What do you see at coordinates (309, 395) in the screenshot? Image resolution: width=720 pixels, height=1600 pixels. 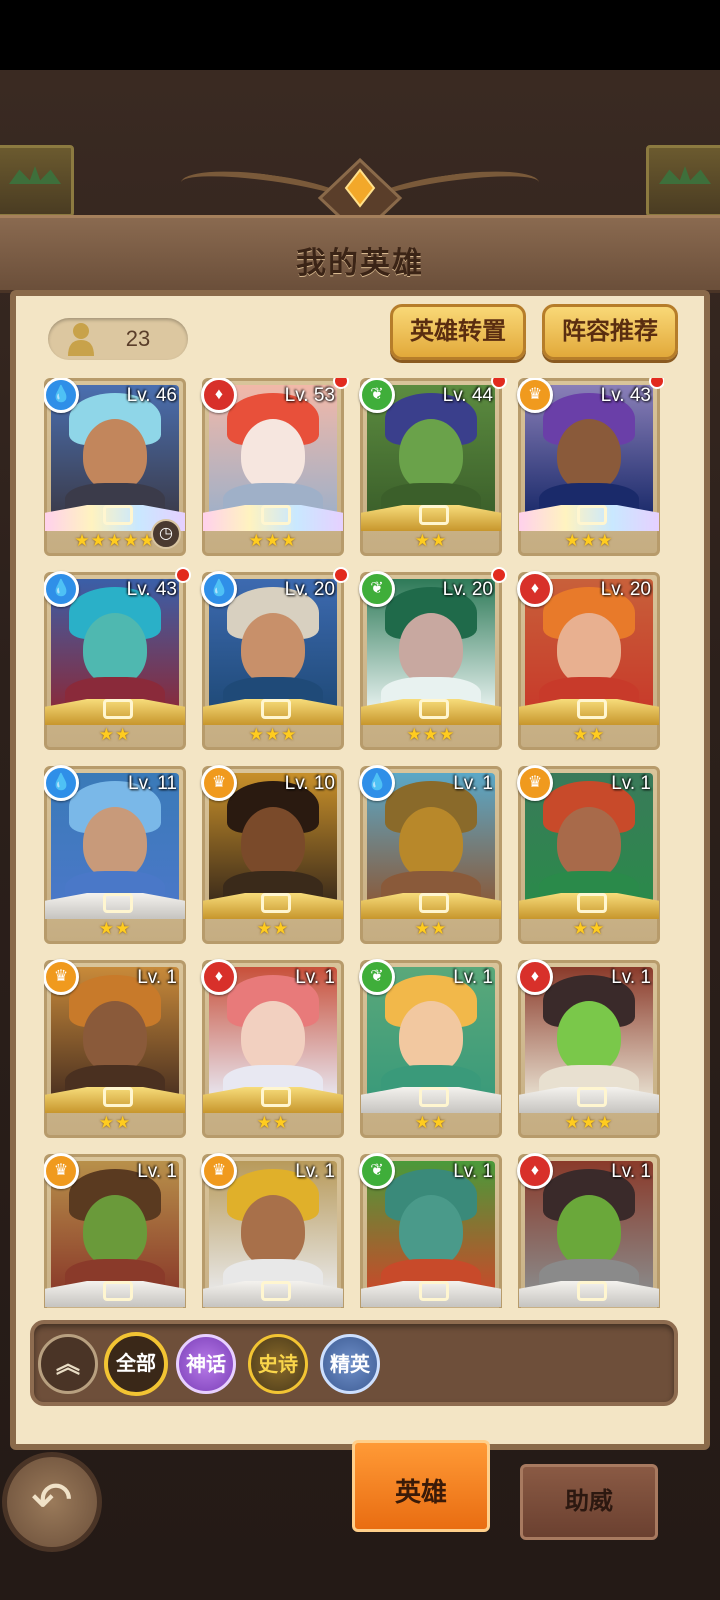 I see `hero-level: Lv. 53` at bounding box center [309, 395].